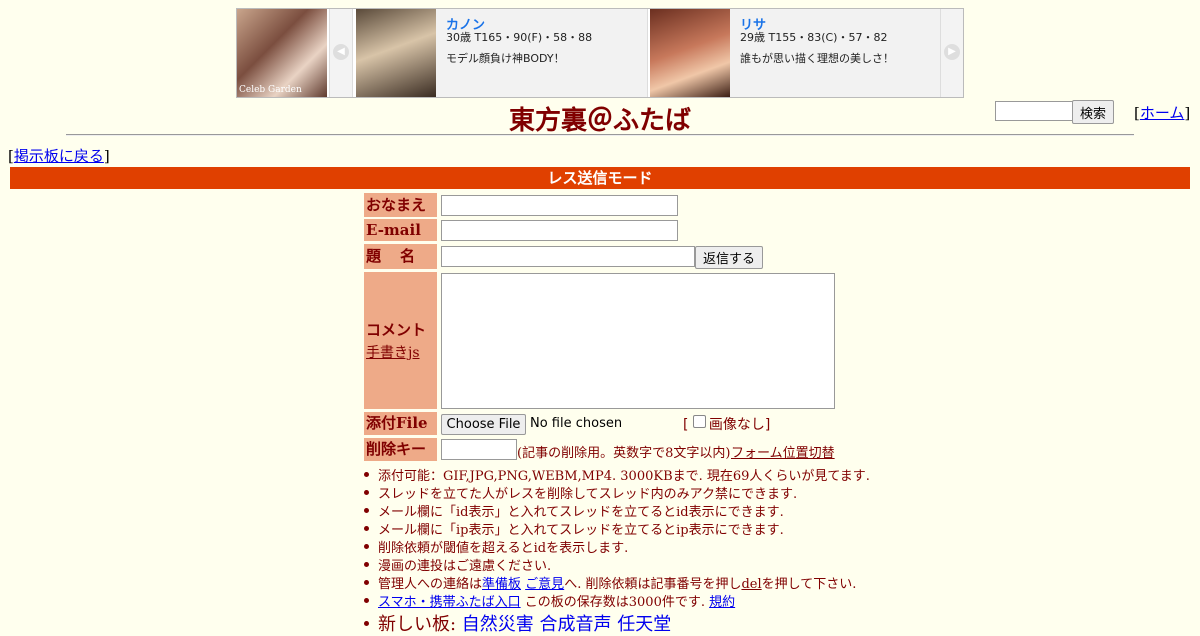  I want to click on card-catchphrase: モデル顔負け神BODY！, so click(505, 58).